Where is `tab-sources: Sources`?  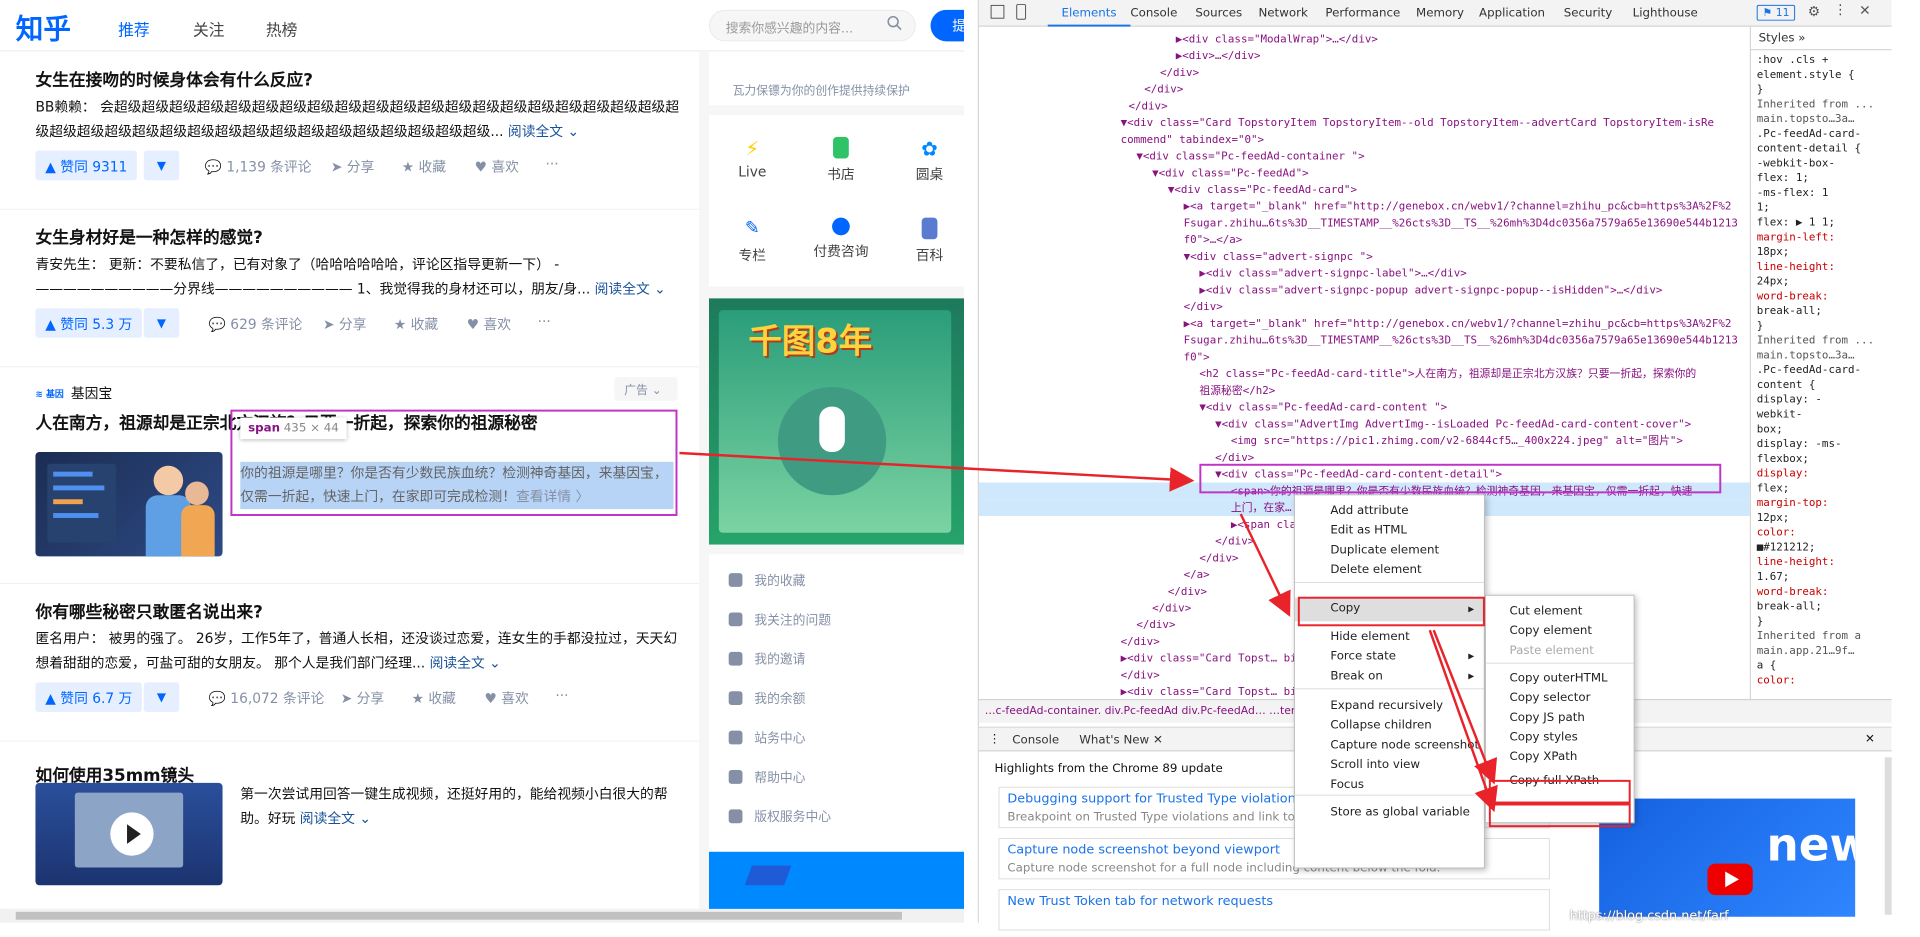 tab-sources: Sources is located at coordinates (1218, 13).